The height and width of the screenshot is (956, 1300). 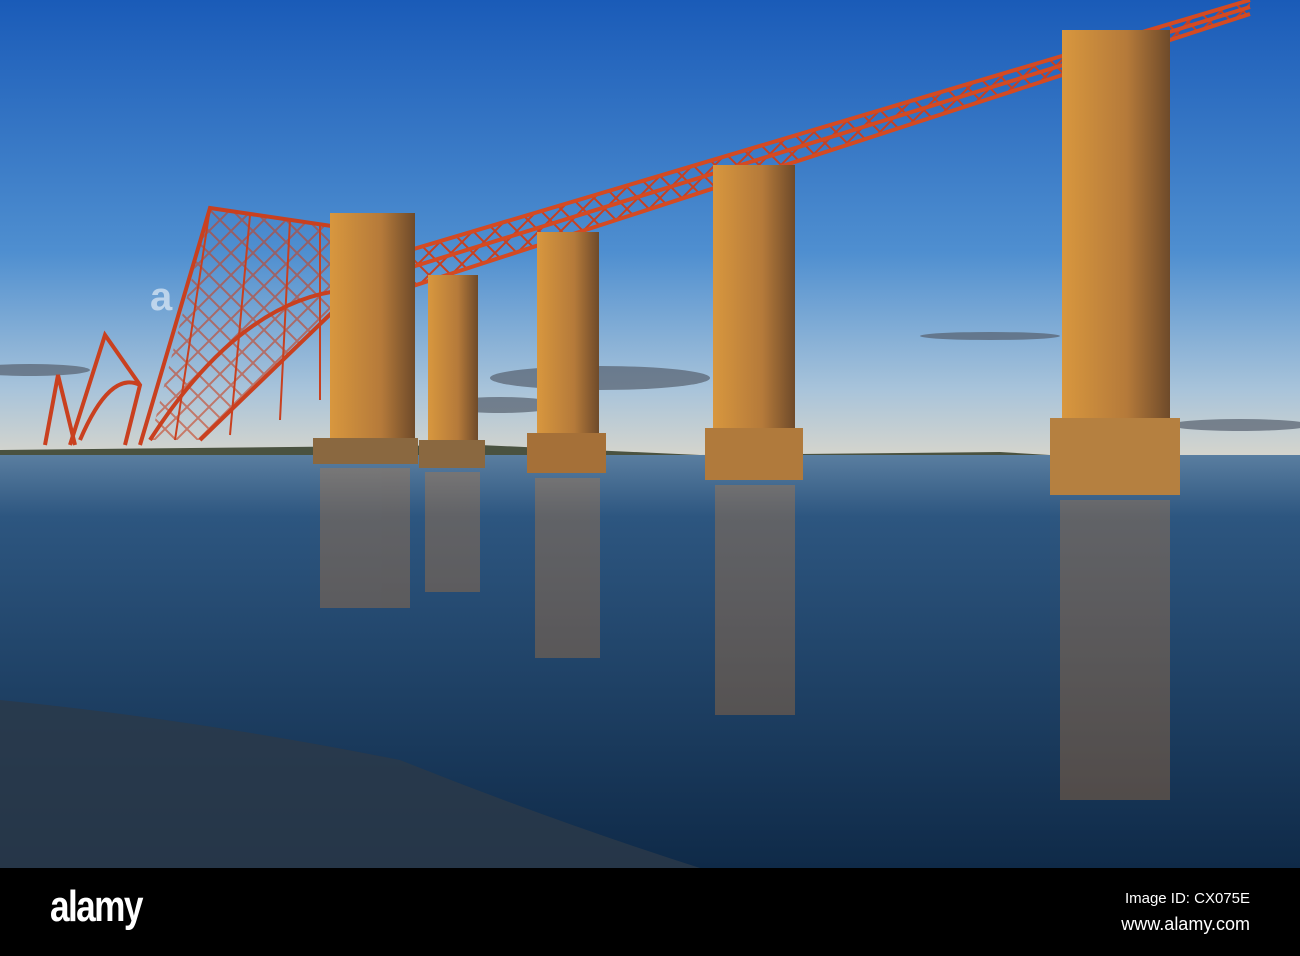 What do you see at coordinates (161, 297) in the screenshot?
I see `watermark-overlay: a` at bounding box center [161, 297].